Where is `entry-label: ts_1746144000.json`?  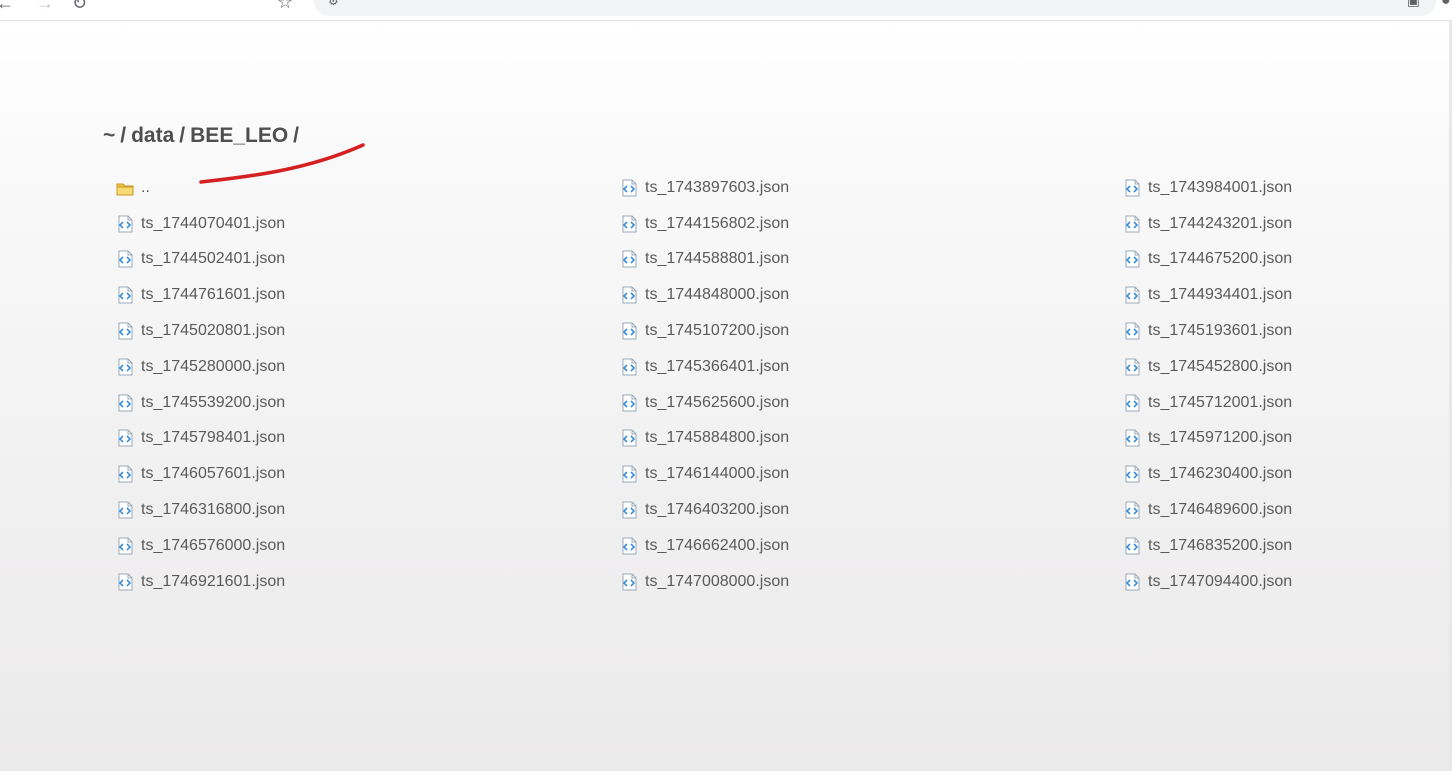 entry-label: ts_1746144000.json is located at coordinates (717, 474).